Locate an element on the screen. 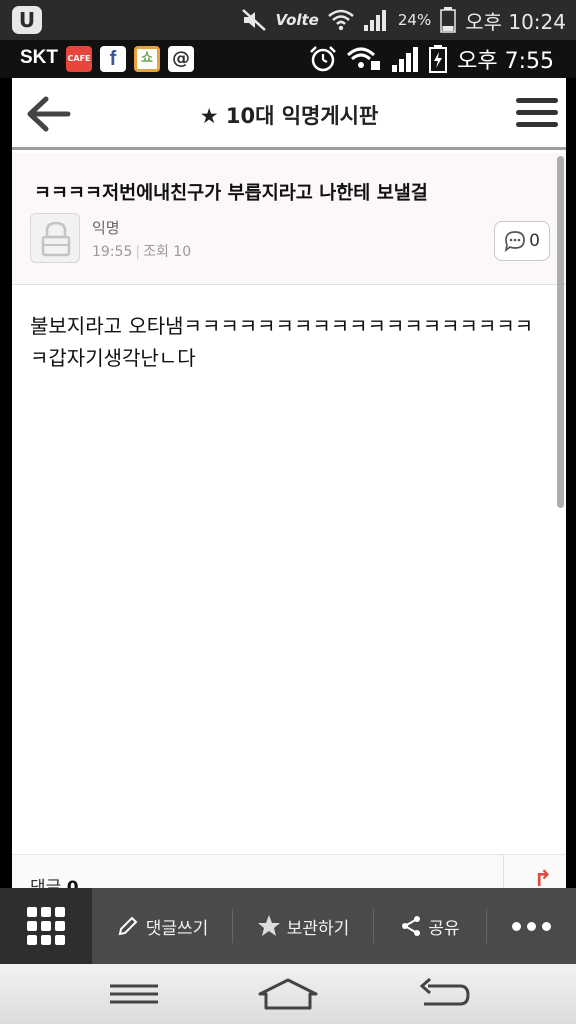 The image size is (576, 1024). grid-menu-button is located at coordinates (46, 926).